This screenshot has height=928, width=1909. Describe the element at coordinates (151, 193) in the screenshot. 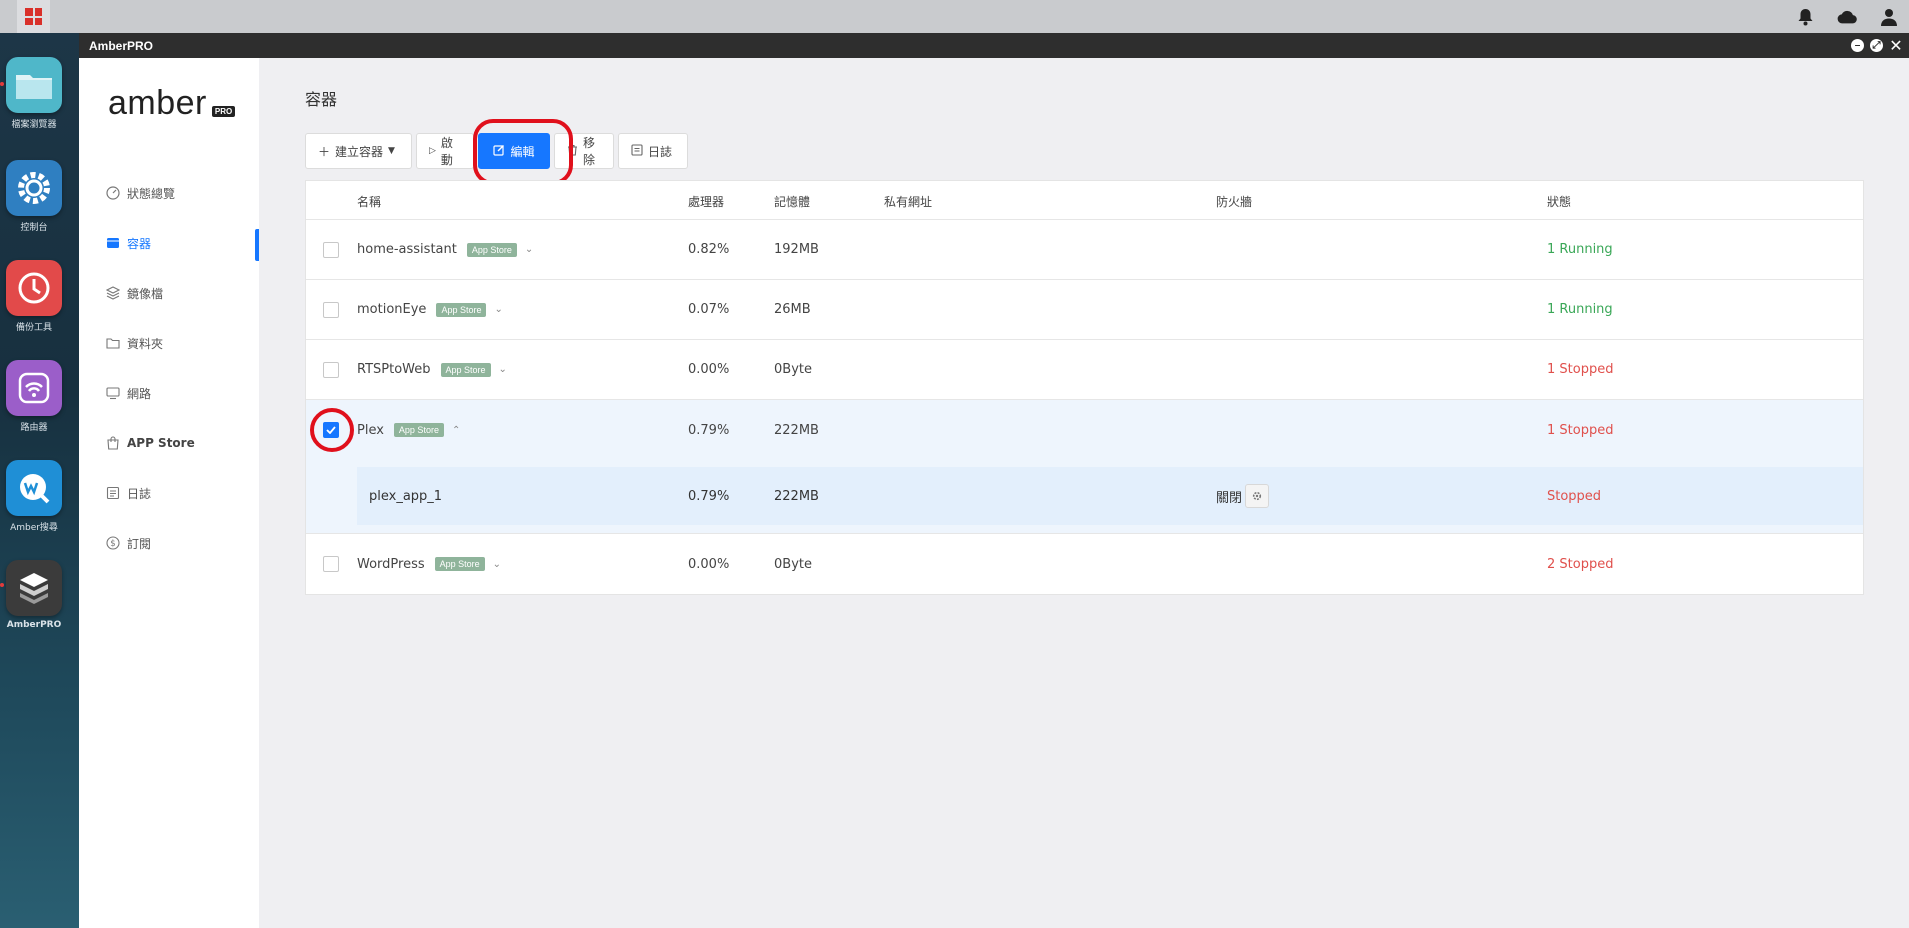

I see `nav-label: 狀態總覽` at that location.